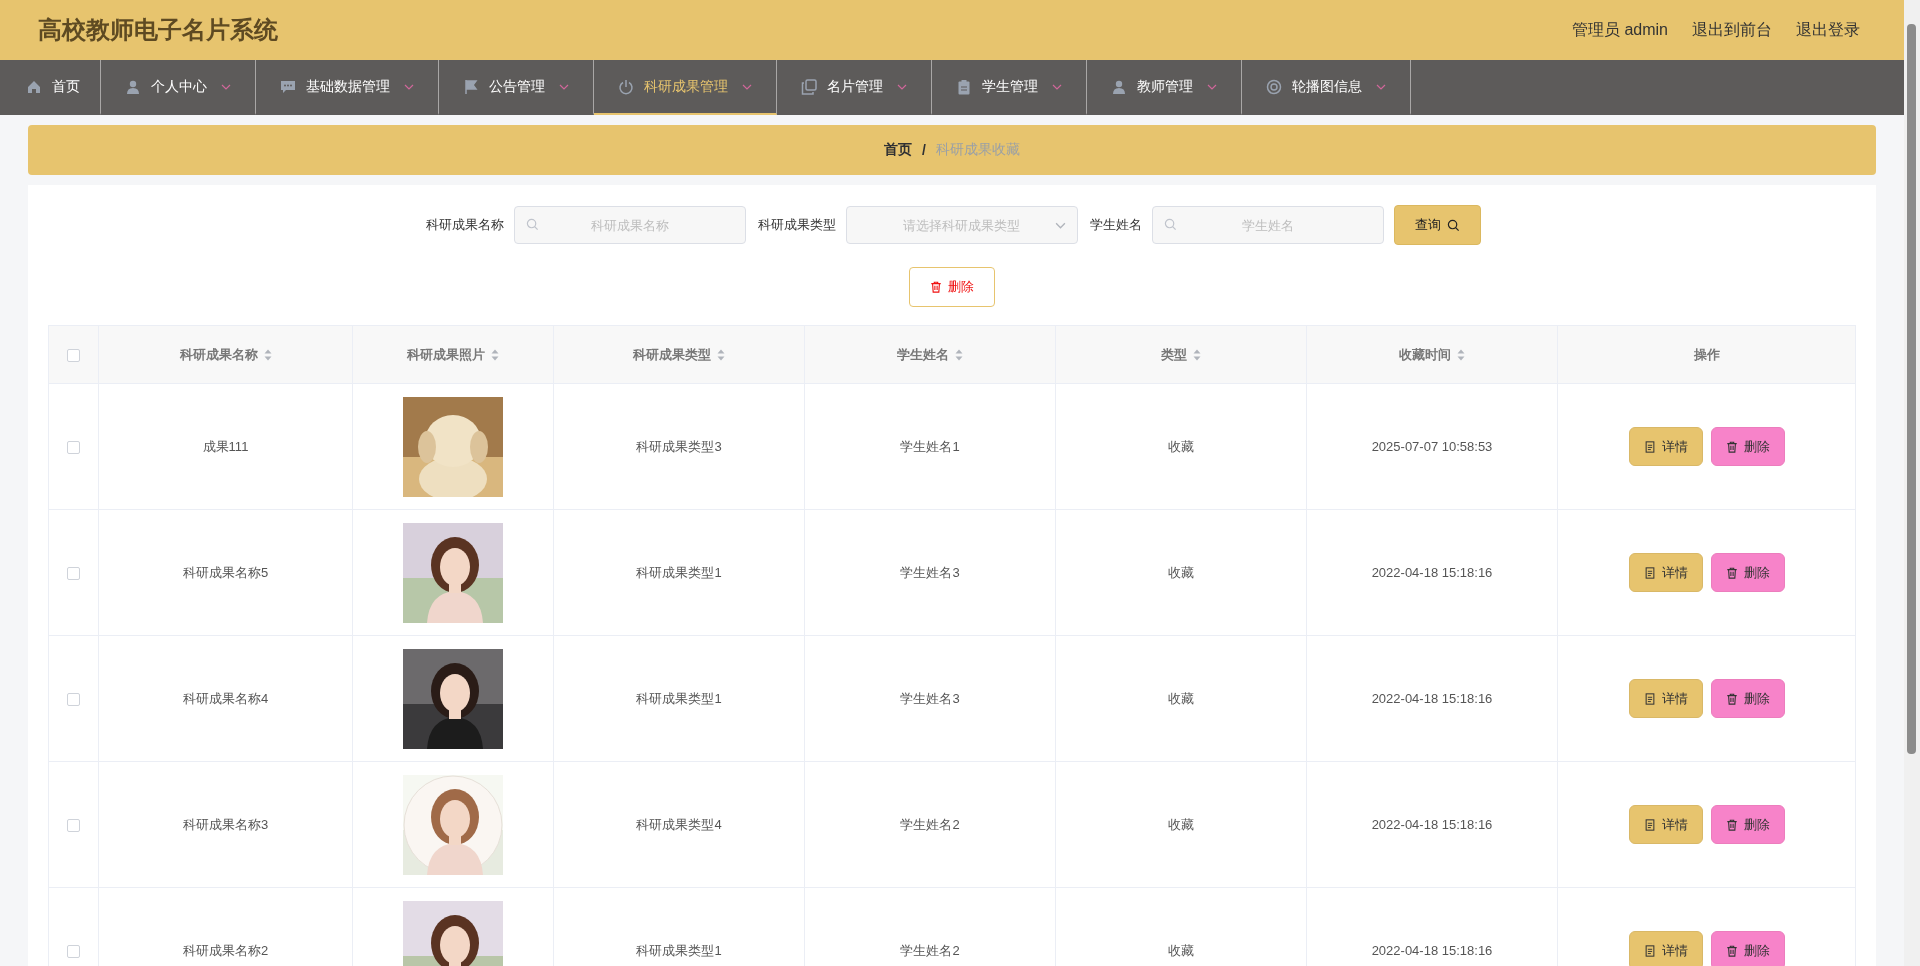  What do you see at coordinates (1115, 225) in the screenshot?
I see `field-label: 学生姓名` at bounding box center [1115, 225].